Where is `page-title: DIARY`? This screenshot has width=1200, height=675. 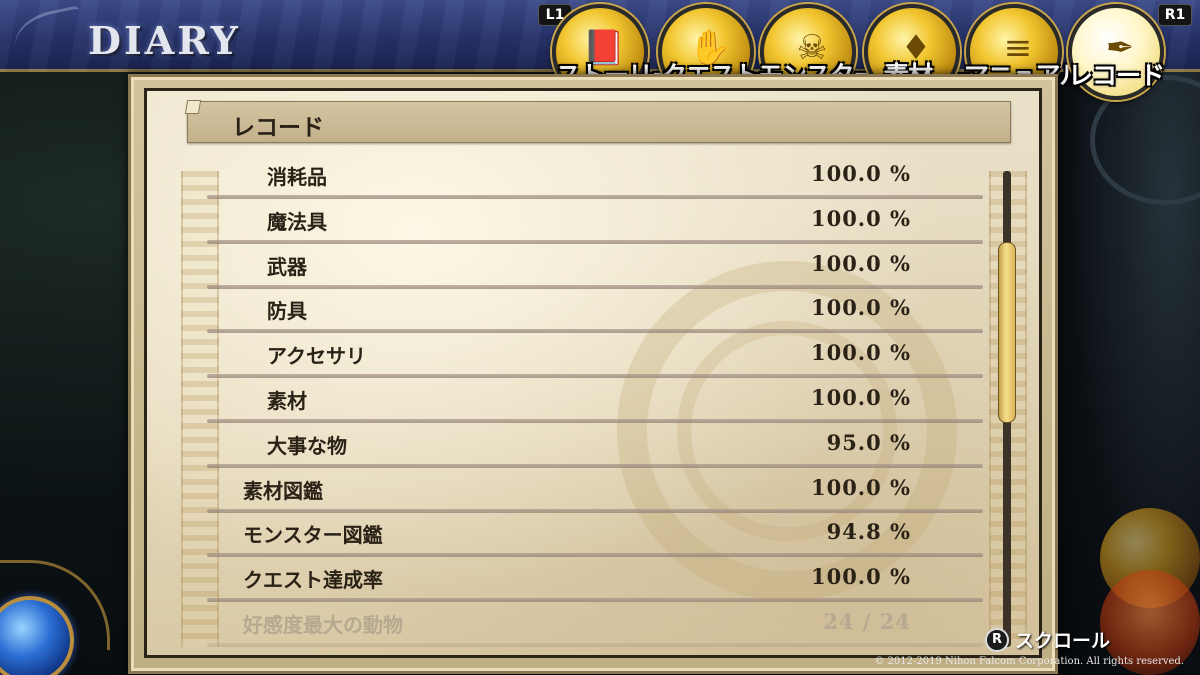 page-title: DIARY is located at coordinates (164, 40).